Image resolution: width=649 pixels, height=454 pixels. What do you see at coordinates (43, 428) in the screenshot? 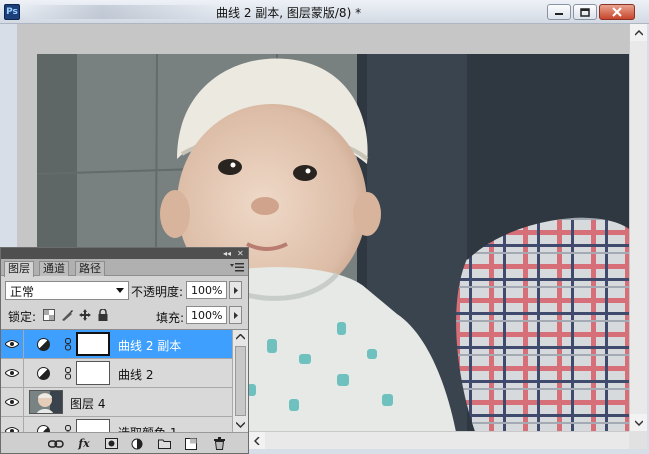
I see `selective-color-adjustment-icon` at bounding box center [43, 428].